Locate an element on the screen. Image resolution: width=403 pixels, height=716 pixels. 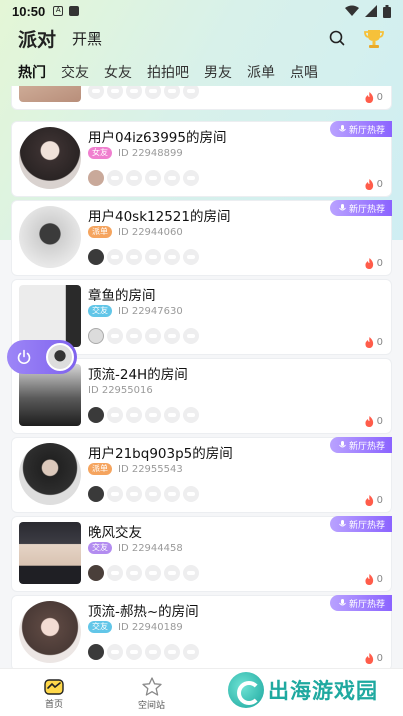
category-social: 交友 is located at coordinates (75, 72).